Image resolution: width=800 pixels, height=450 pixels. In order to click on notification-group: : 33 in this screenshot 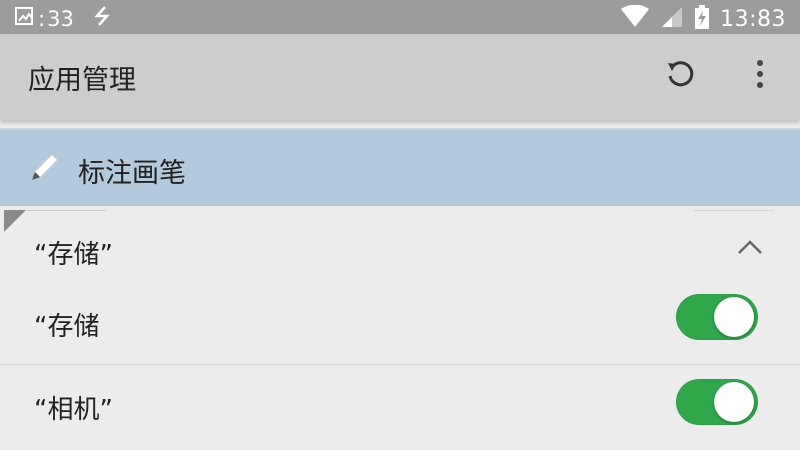, I will do `click(44, 18)`.